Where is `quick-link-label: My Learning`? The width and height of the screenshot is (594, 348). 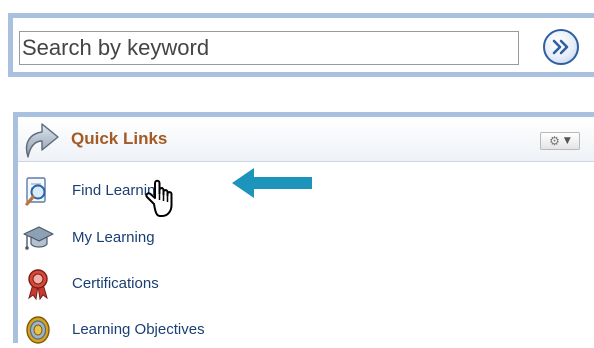
quick-link-label: My Learning is located at coordinates (113, 237).